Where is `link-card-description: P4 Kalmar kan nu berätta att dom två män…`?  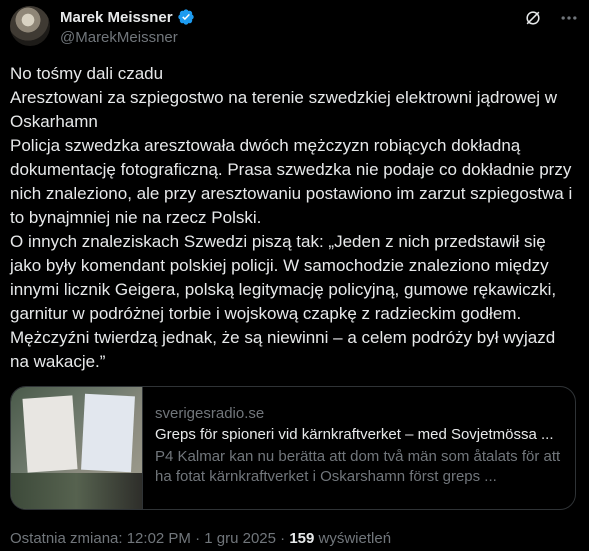
link-card-description: P4 Kalmar kan nu berätta att dom två män… is located at coordinates (358, 466).